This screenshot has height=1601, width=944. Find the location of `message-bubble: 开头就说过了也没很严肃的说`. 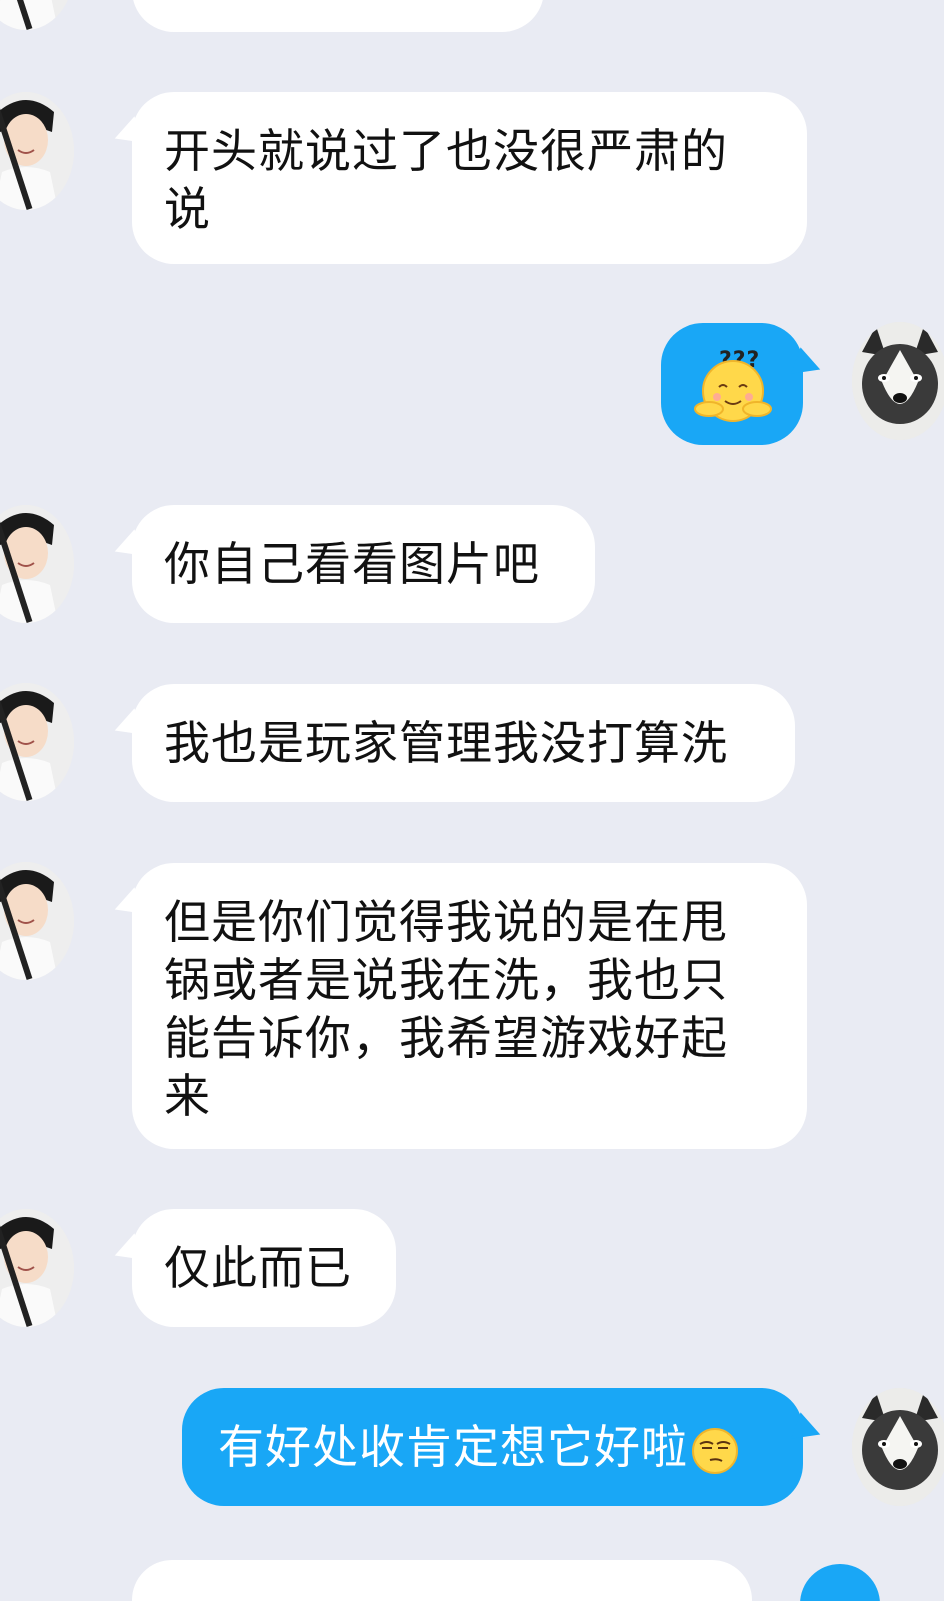

message-bubble: 开头就说过了也没很严肃的说 is located at coordinates (469, 178).